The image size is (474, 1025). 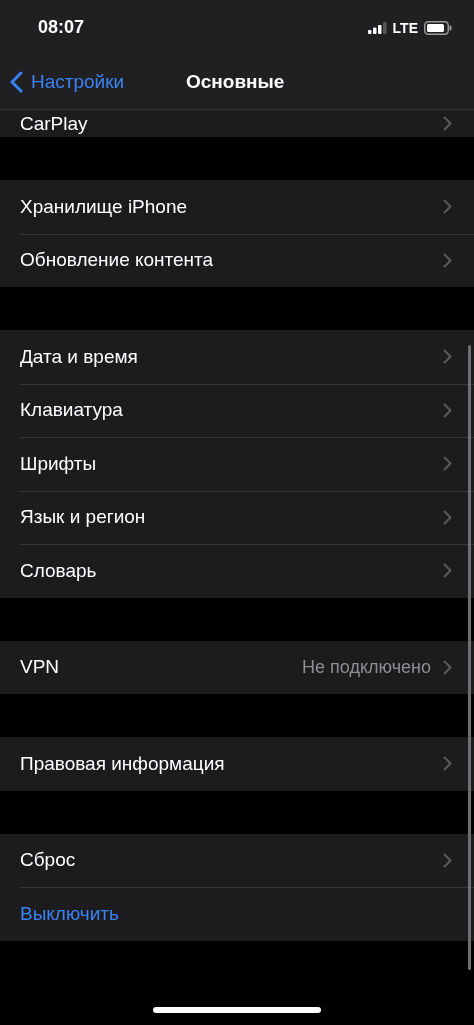 What do you see at coordinates (405, 27) in the screenshot?
I see `network-type: LTE` at bounding box center [405, 27].